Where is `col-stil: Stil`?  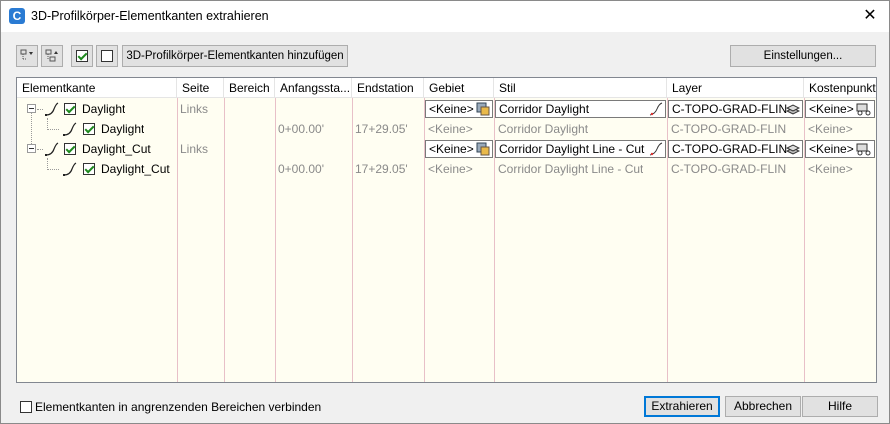 col-stil: Stil is located at coordinates (580, 88).